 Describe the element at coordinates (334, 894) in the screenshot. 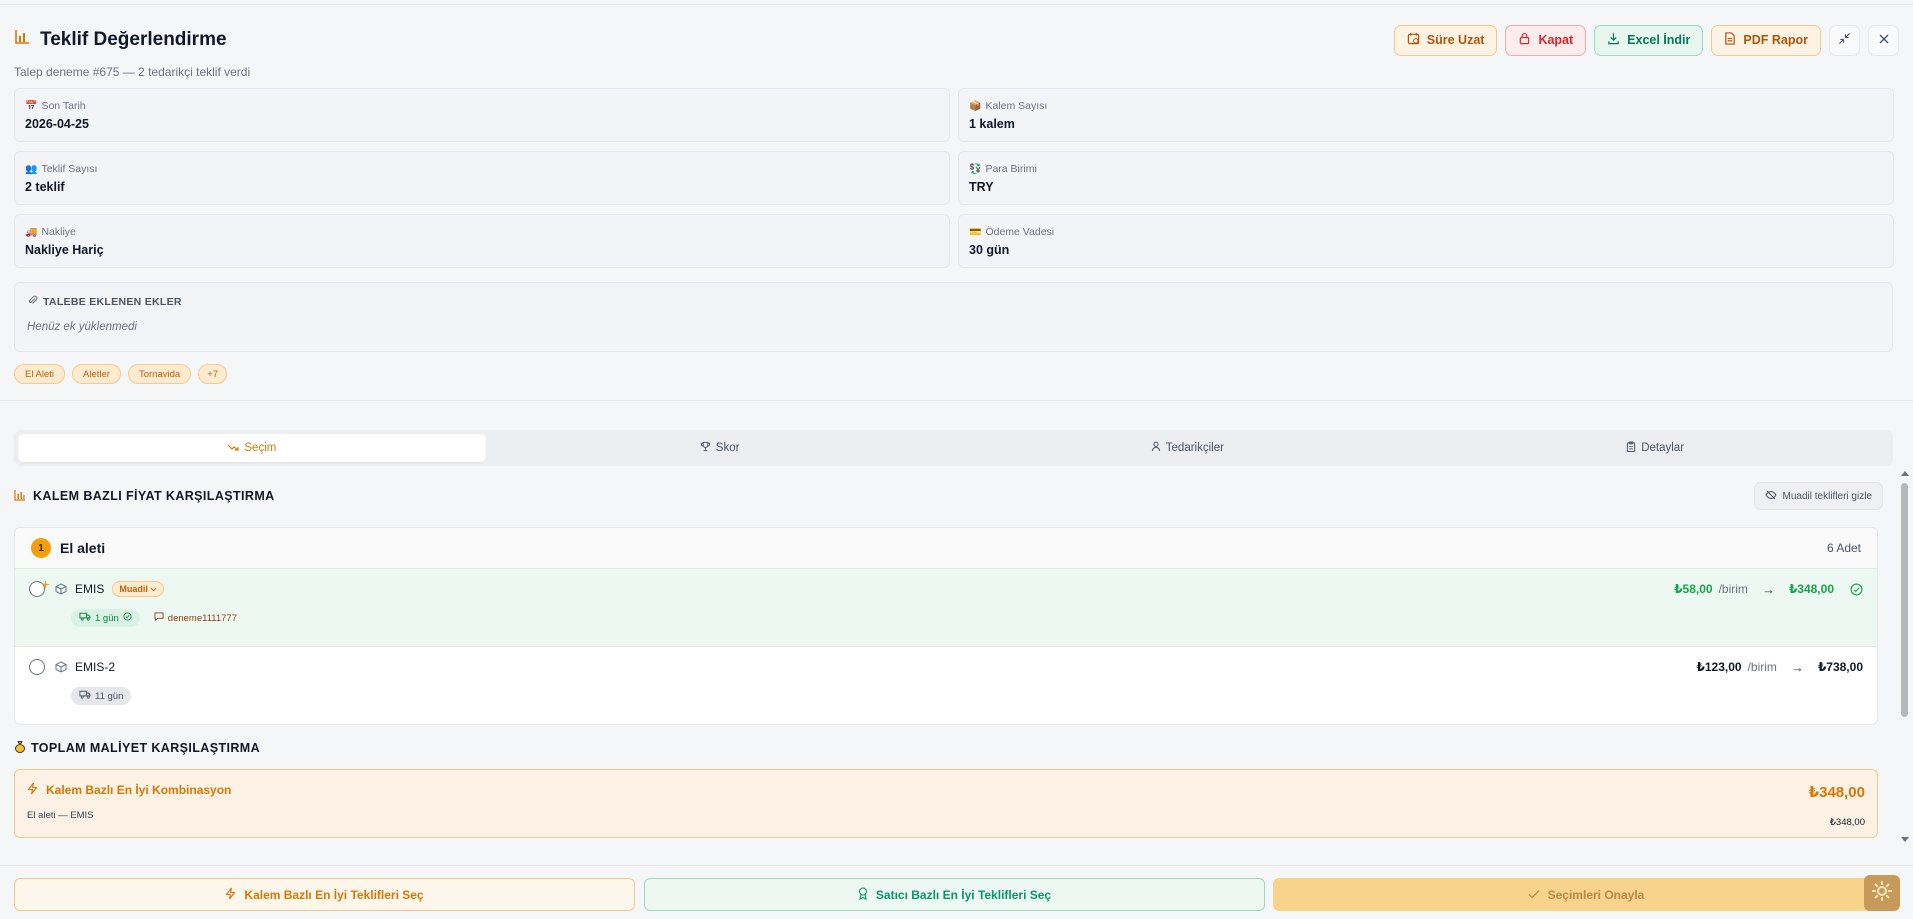

I see `select-best-item-offers-label: Kalem Bazlı En İyi Teklifleri Seç` at that location.